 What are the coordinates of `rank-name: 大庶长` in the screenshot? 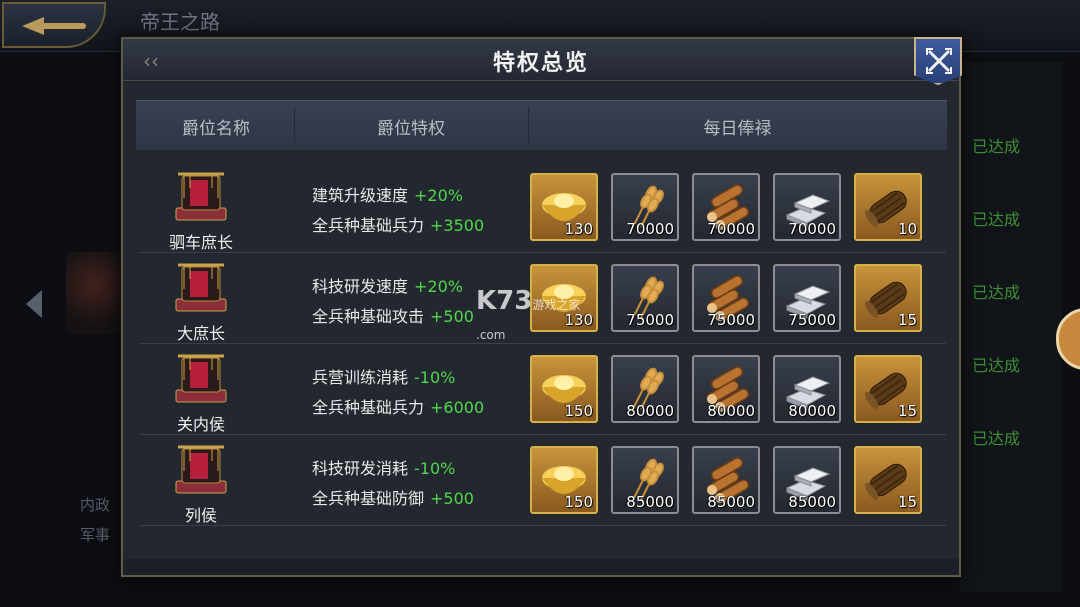 It's located at (200, 333).